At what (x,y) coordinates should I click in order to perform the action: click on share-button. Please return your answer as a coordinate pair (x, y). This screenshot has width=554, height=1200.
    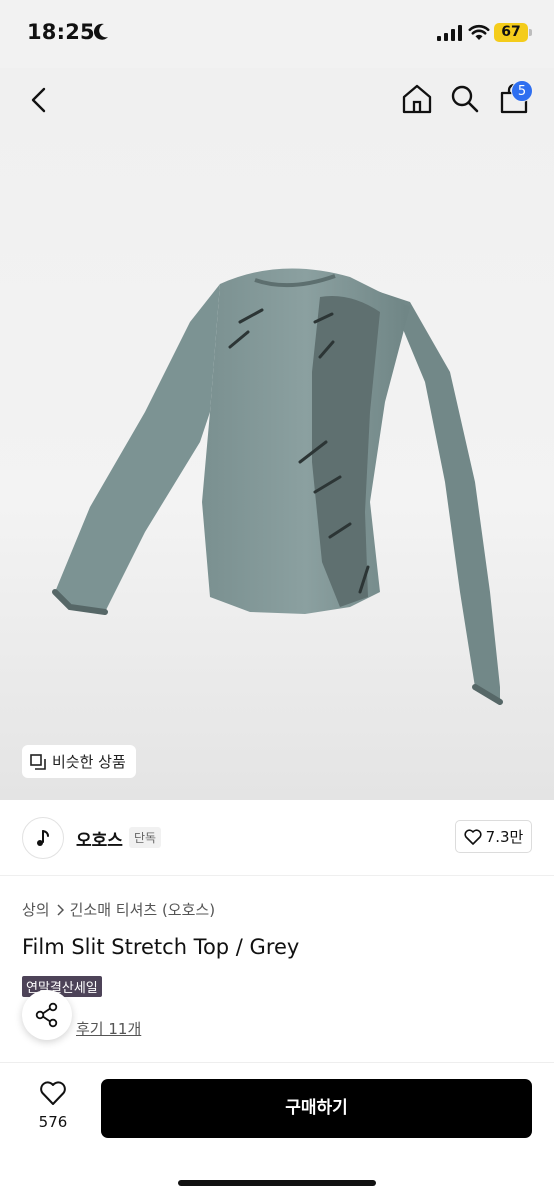
    Looking at the image, I should click on (47, 1015).